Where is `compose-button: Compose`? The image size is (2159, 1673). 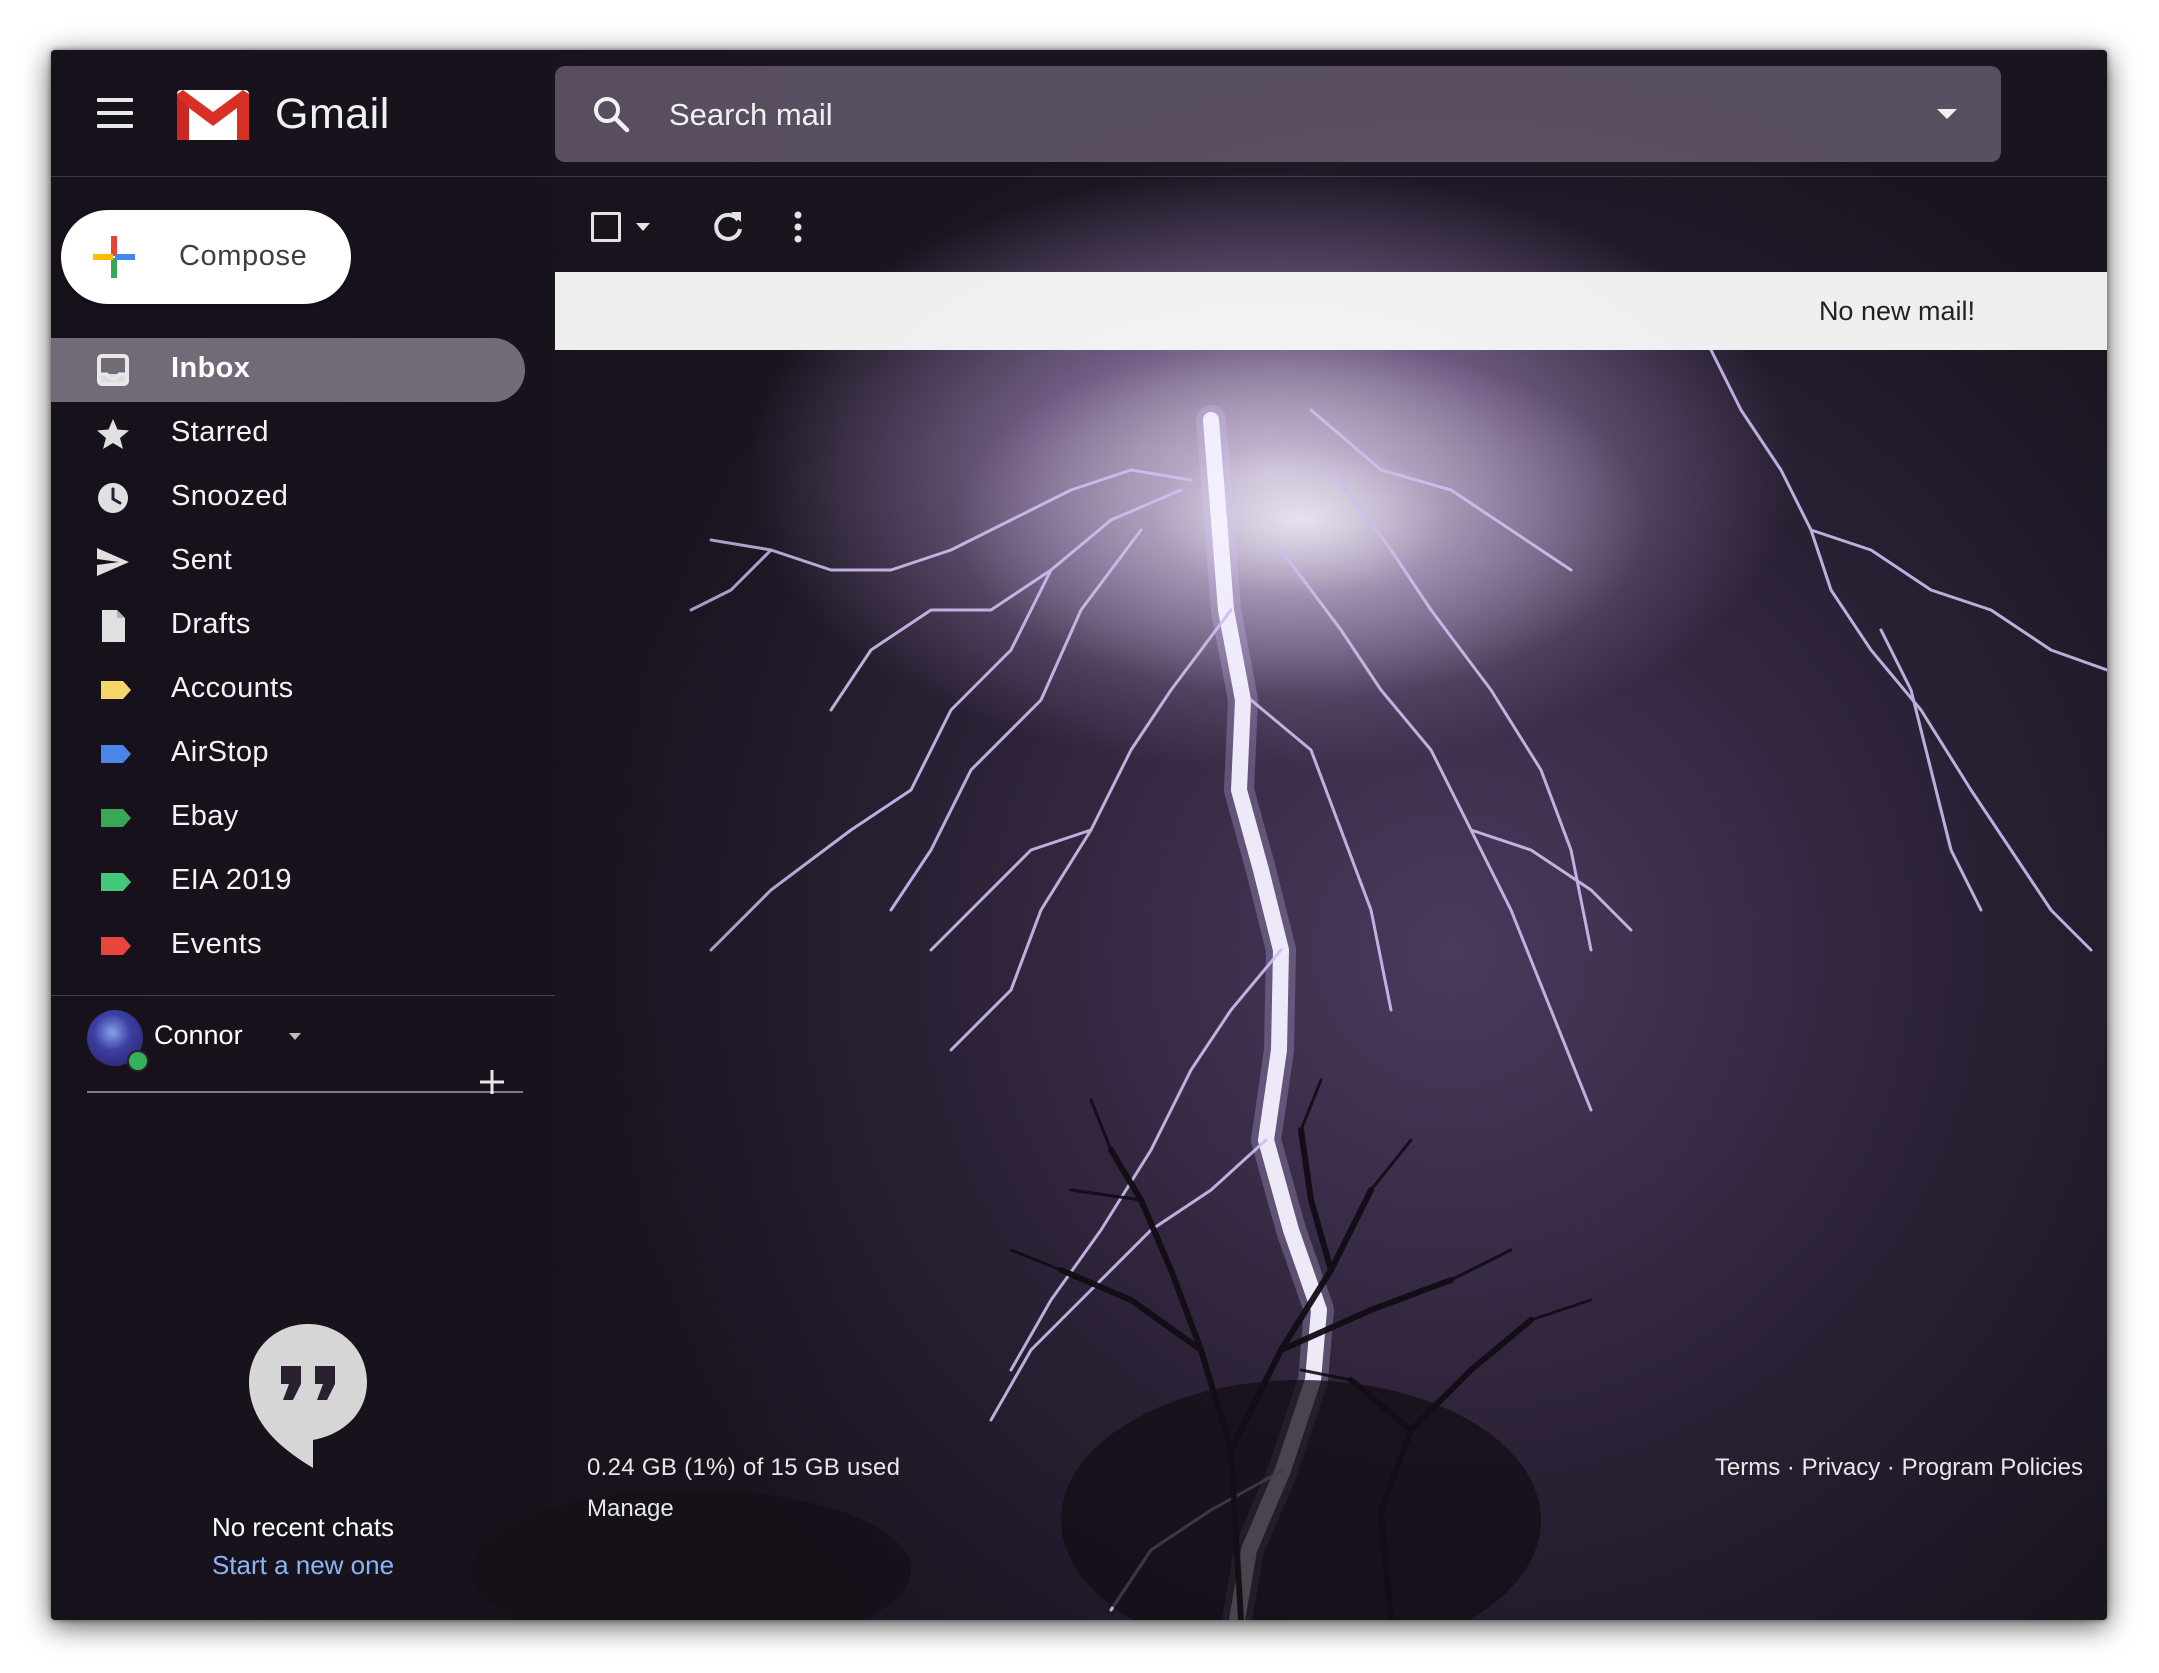
compose-button: Compose is located at coordinates (206, 257).